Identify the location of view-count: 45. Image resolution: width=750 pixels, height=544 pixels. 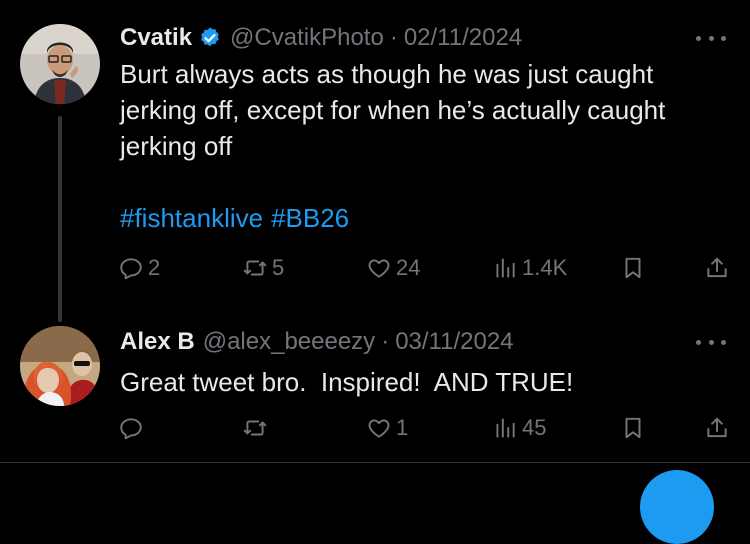
(534, 427).